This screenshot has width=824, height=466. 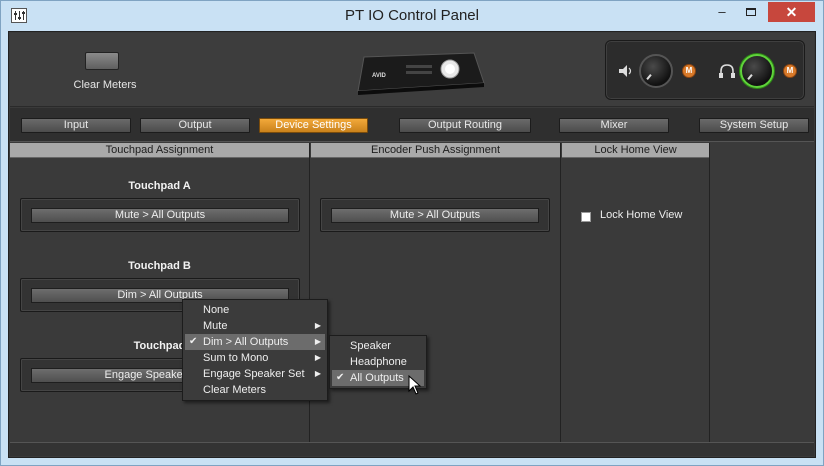 I want to click on encoder-push-dropdown: Mute > All Outputs, so click(x=435, y=215).